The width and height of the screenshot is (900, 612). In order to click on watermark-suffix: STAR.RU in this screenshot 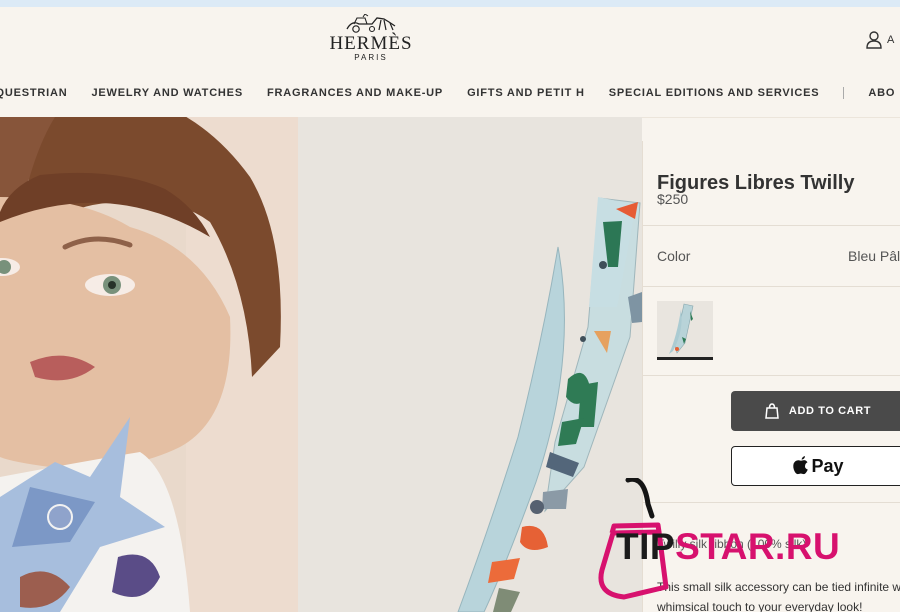, I will do `click(758, 546)`.